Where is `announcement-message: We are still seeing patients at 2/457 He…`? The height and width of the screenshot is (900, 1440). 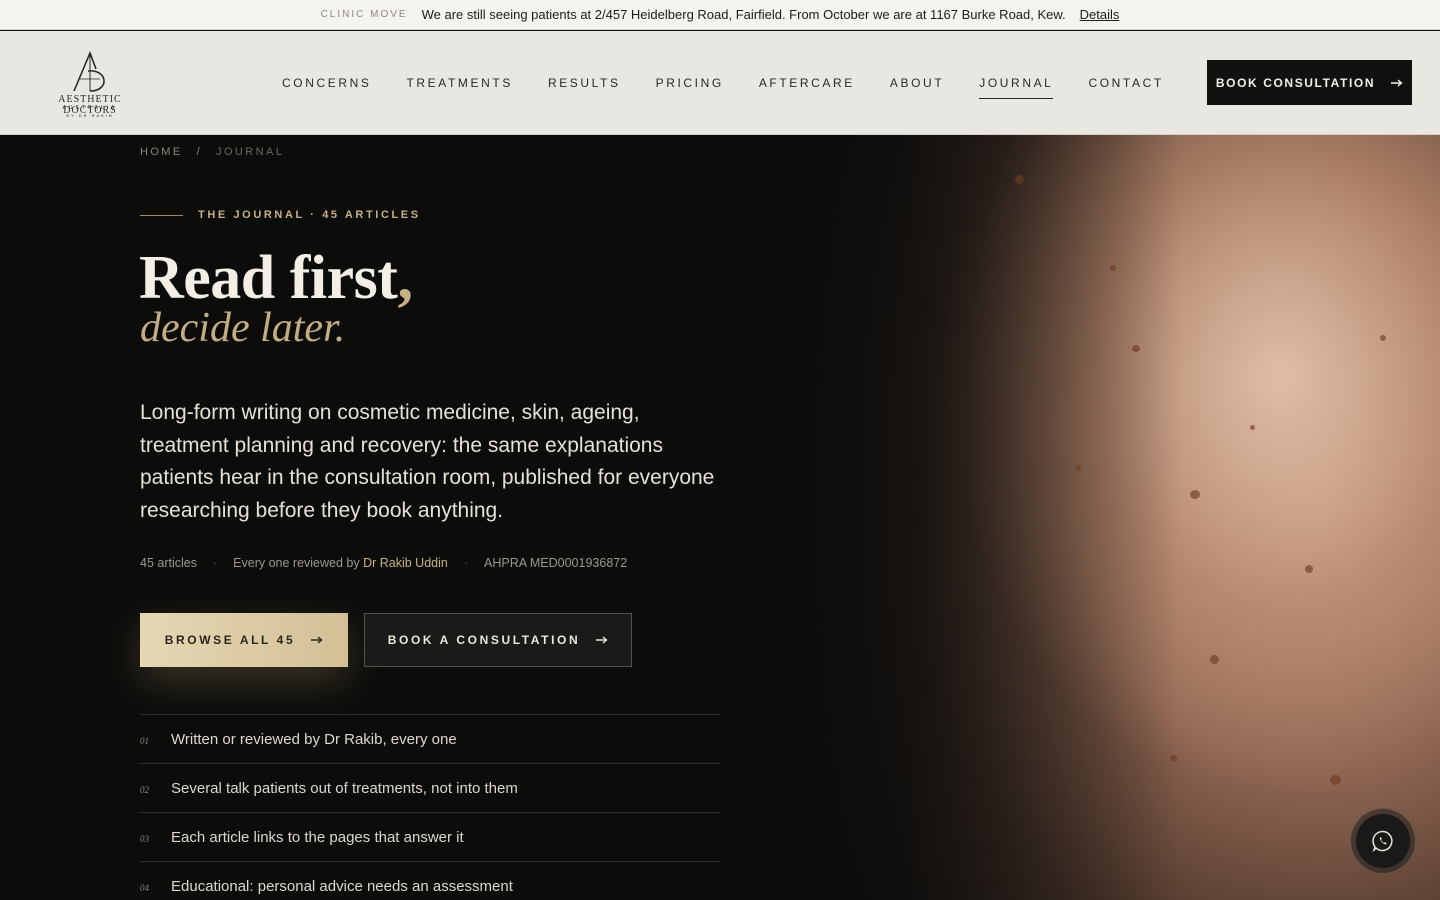 announcement-message: We are still seeing patients at 2/457 He… is located at coordinates (743, 14).